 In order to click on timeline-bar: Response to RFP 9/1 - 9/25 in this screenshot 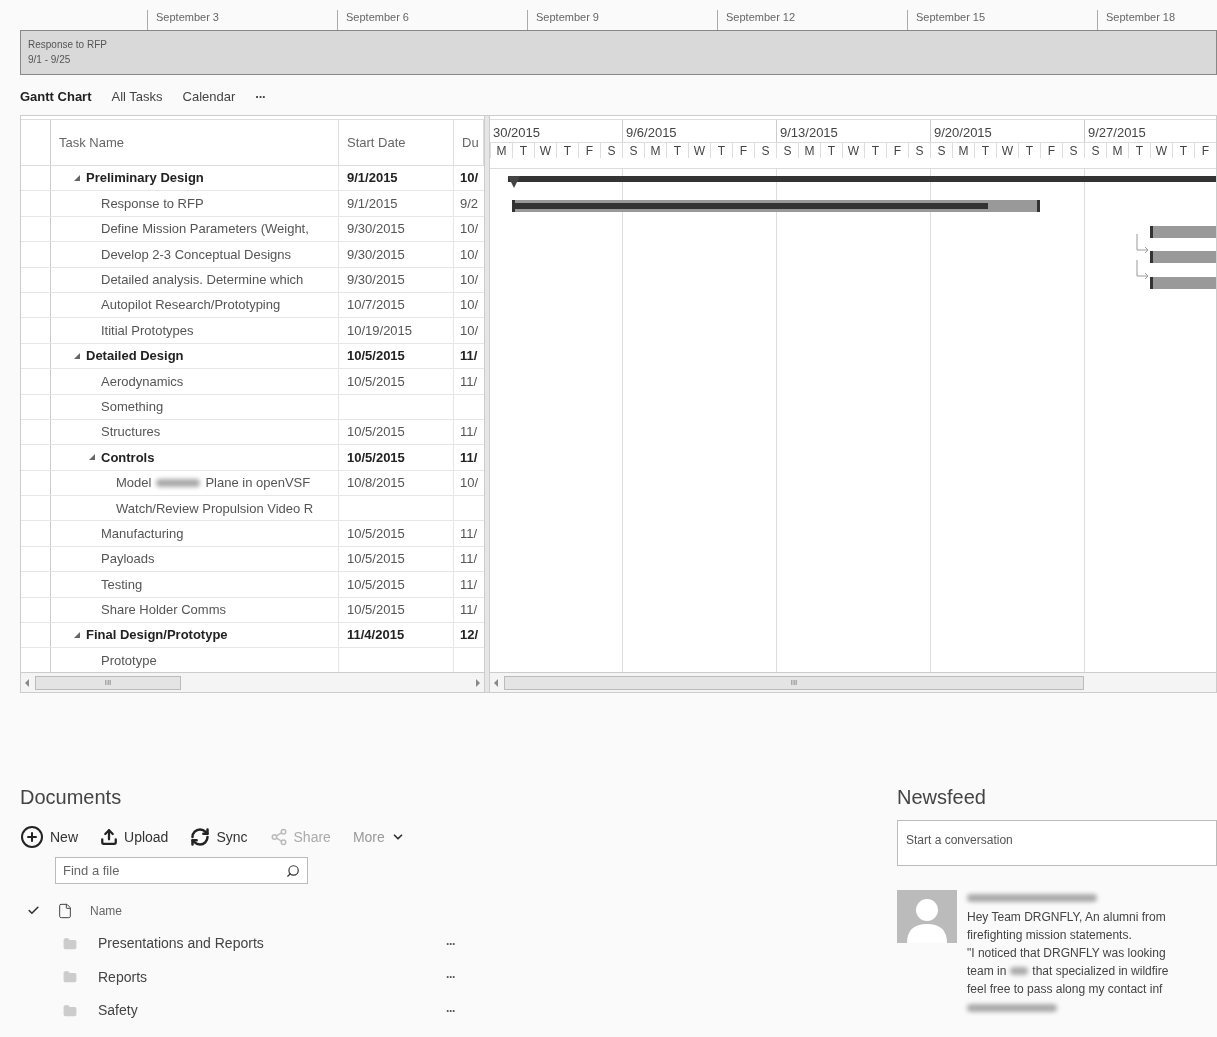, I will do `click(618, 52)`.